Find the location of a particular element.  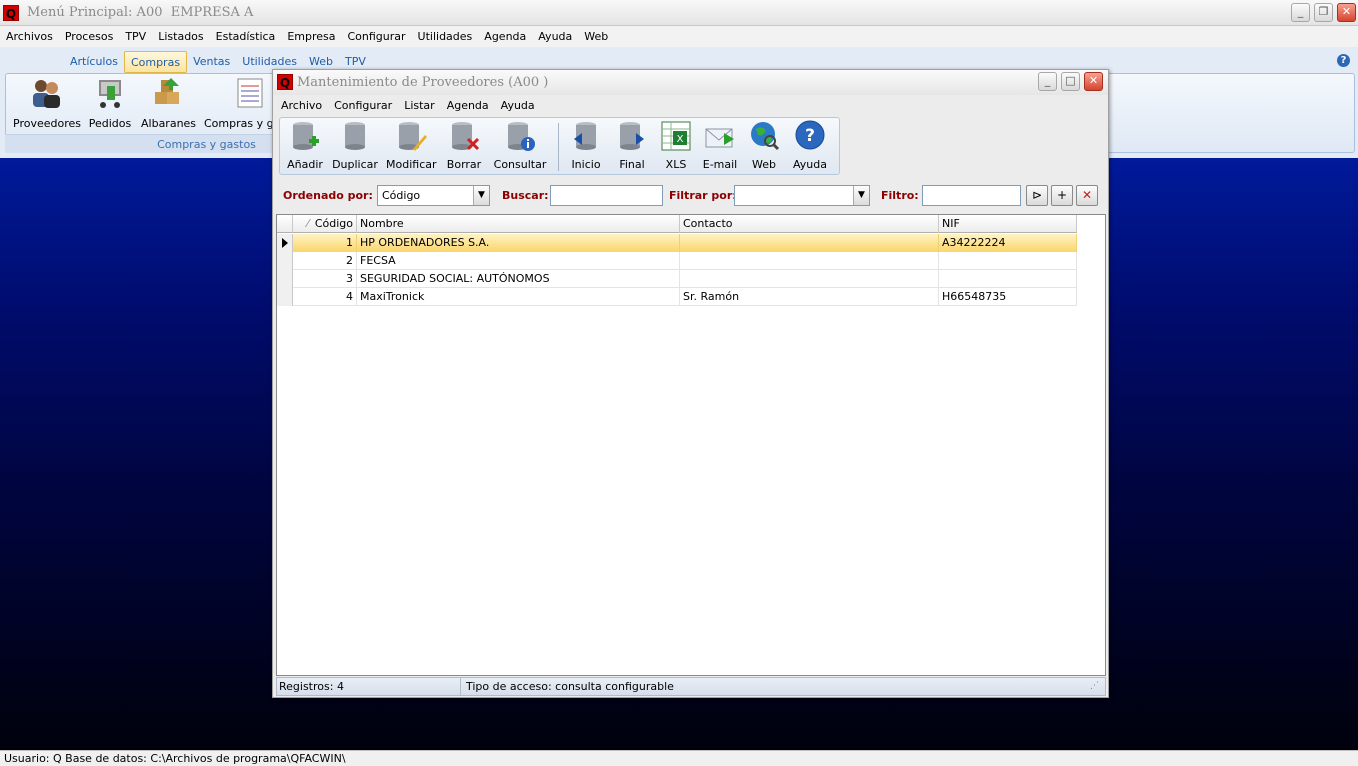

menu-utilidades: Utilidades is located at coordinates (445, 36).